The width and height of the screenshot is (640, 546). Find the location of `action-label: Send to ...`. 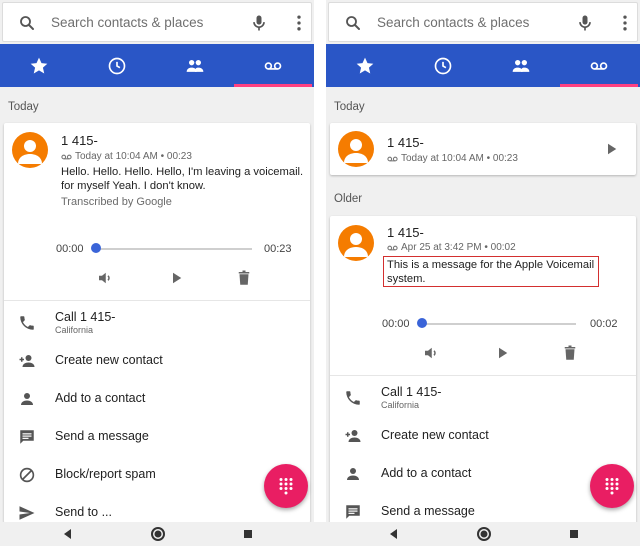

action-label: Send to ... is located at coordinates (83, 512).